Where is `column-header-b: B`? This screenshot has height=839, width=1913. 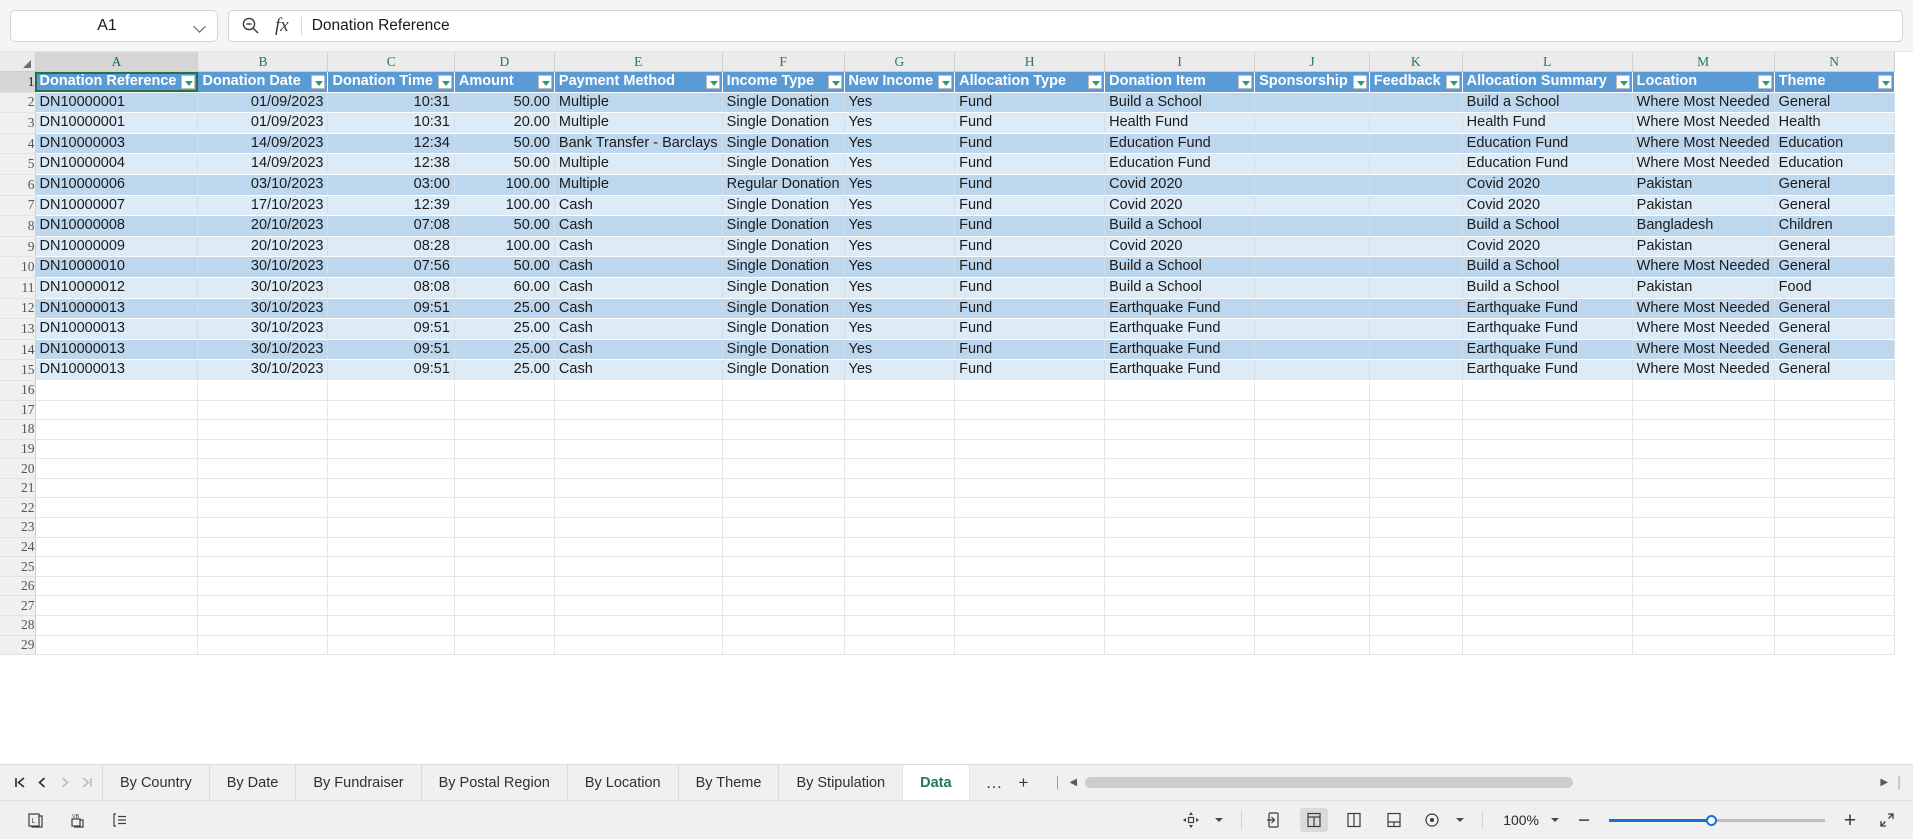 column-header-b: B is located at coordinates (263, 62).